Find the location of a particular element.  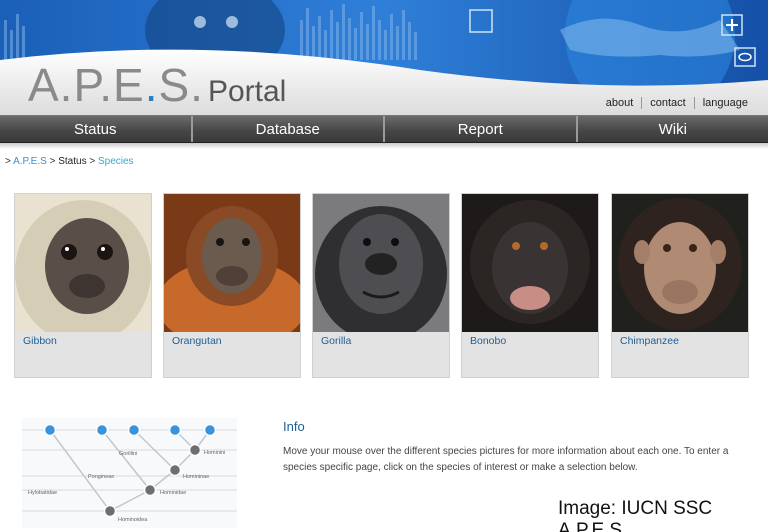

tree-label-hominidae: Hominidae is located at coordinates (173, 493).